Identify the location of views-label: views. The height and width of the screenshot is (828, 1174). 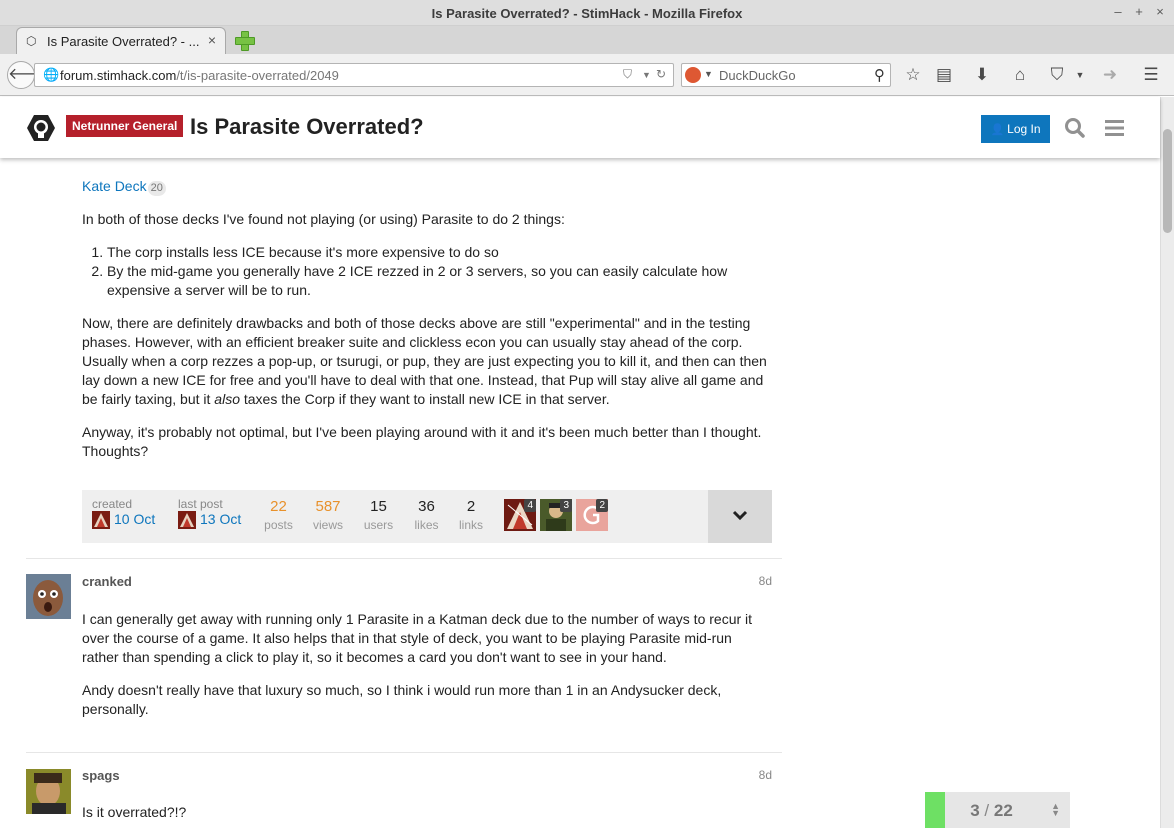
(327, 525).